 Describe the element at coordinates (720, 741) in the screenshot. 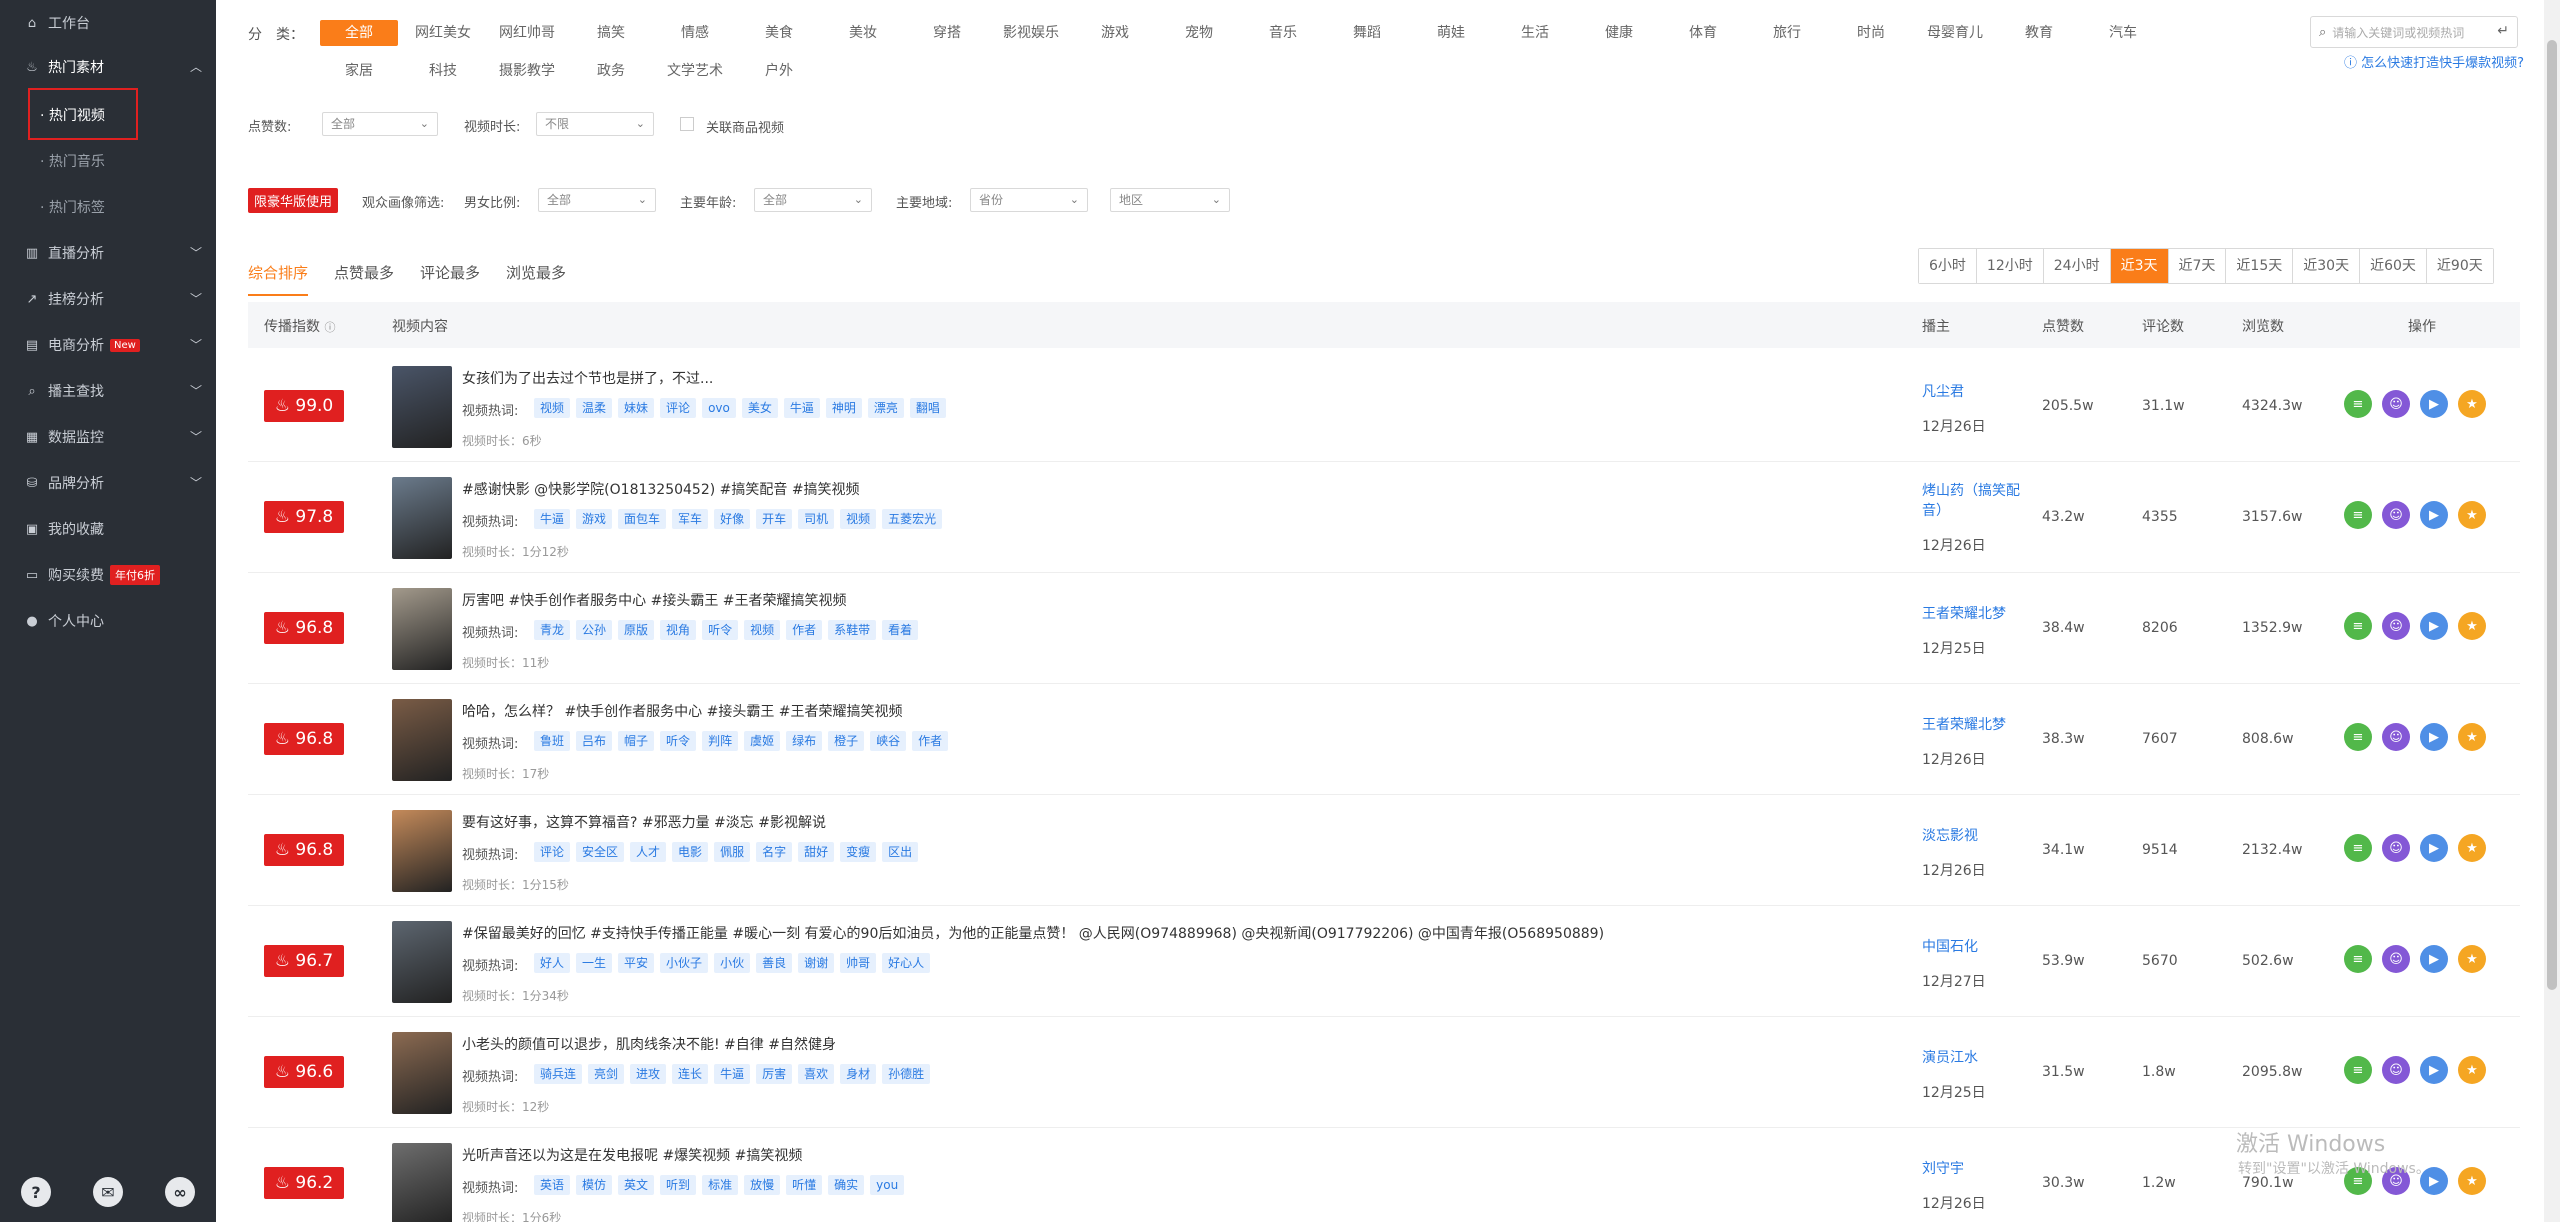

I see `hot-word-tag: 判阵` at that location.